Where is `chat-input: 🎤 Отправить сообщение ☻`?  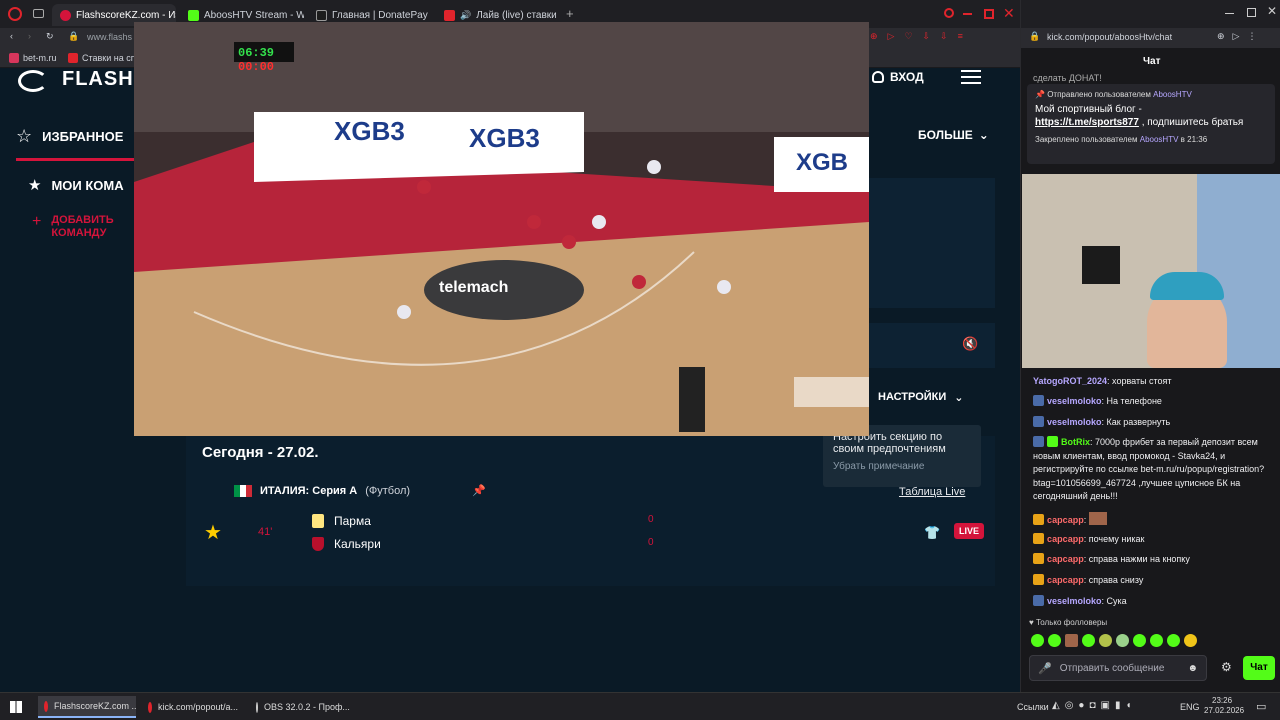 chat-input: 🎤 Отправить сообщение ☻ is located at coordinates (1118, 668).